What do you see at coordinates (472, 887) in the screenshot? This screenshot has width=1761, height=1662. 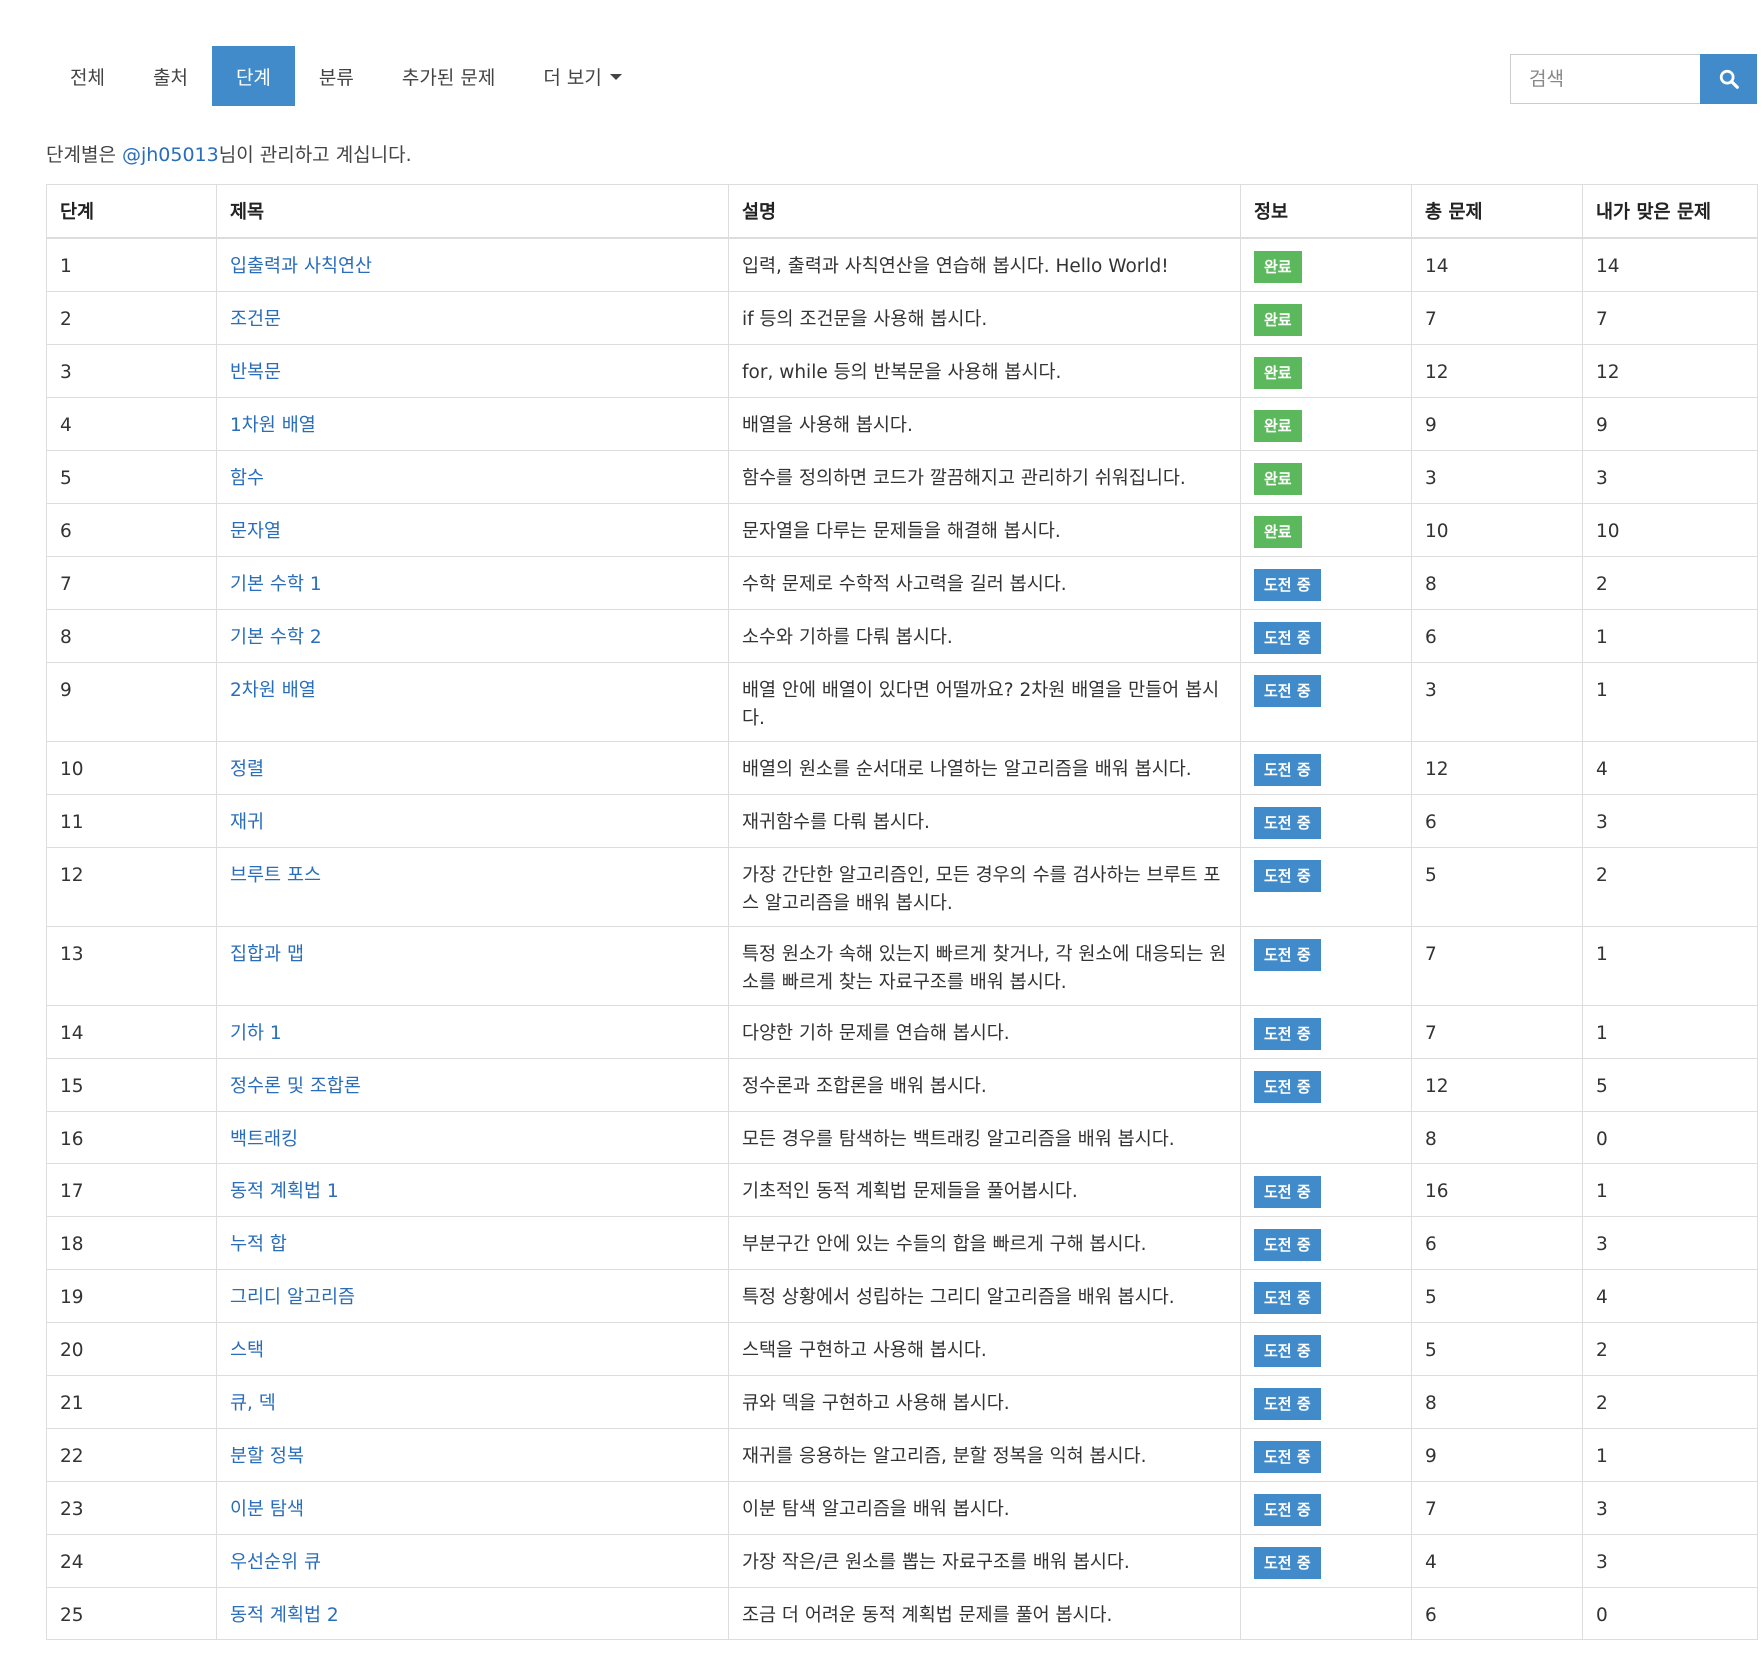 I see `step-title-cell: 브루트 포스` at bounding box center [472, 887].